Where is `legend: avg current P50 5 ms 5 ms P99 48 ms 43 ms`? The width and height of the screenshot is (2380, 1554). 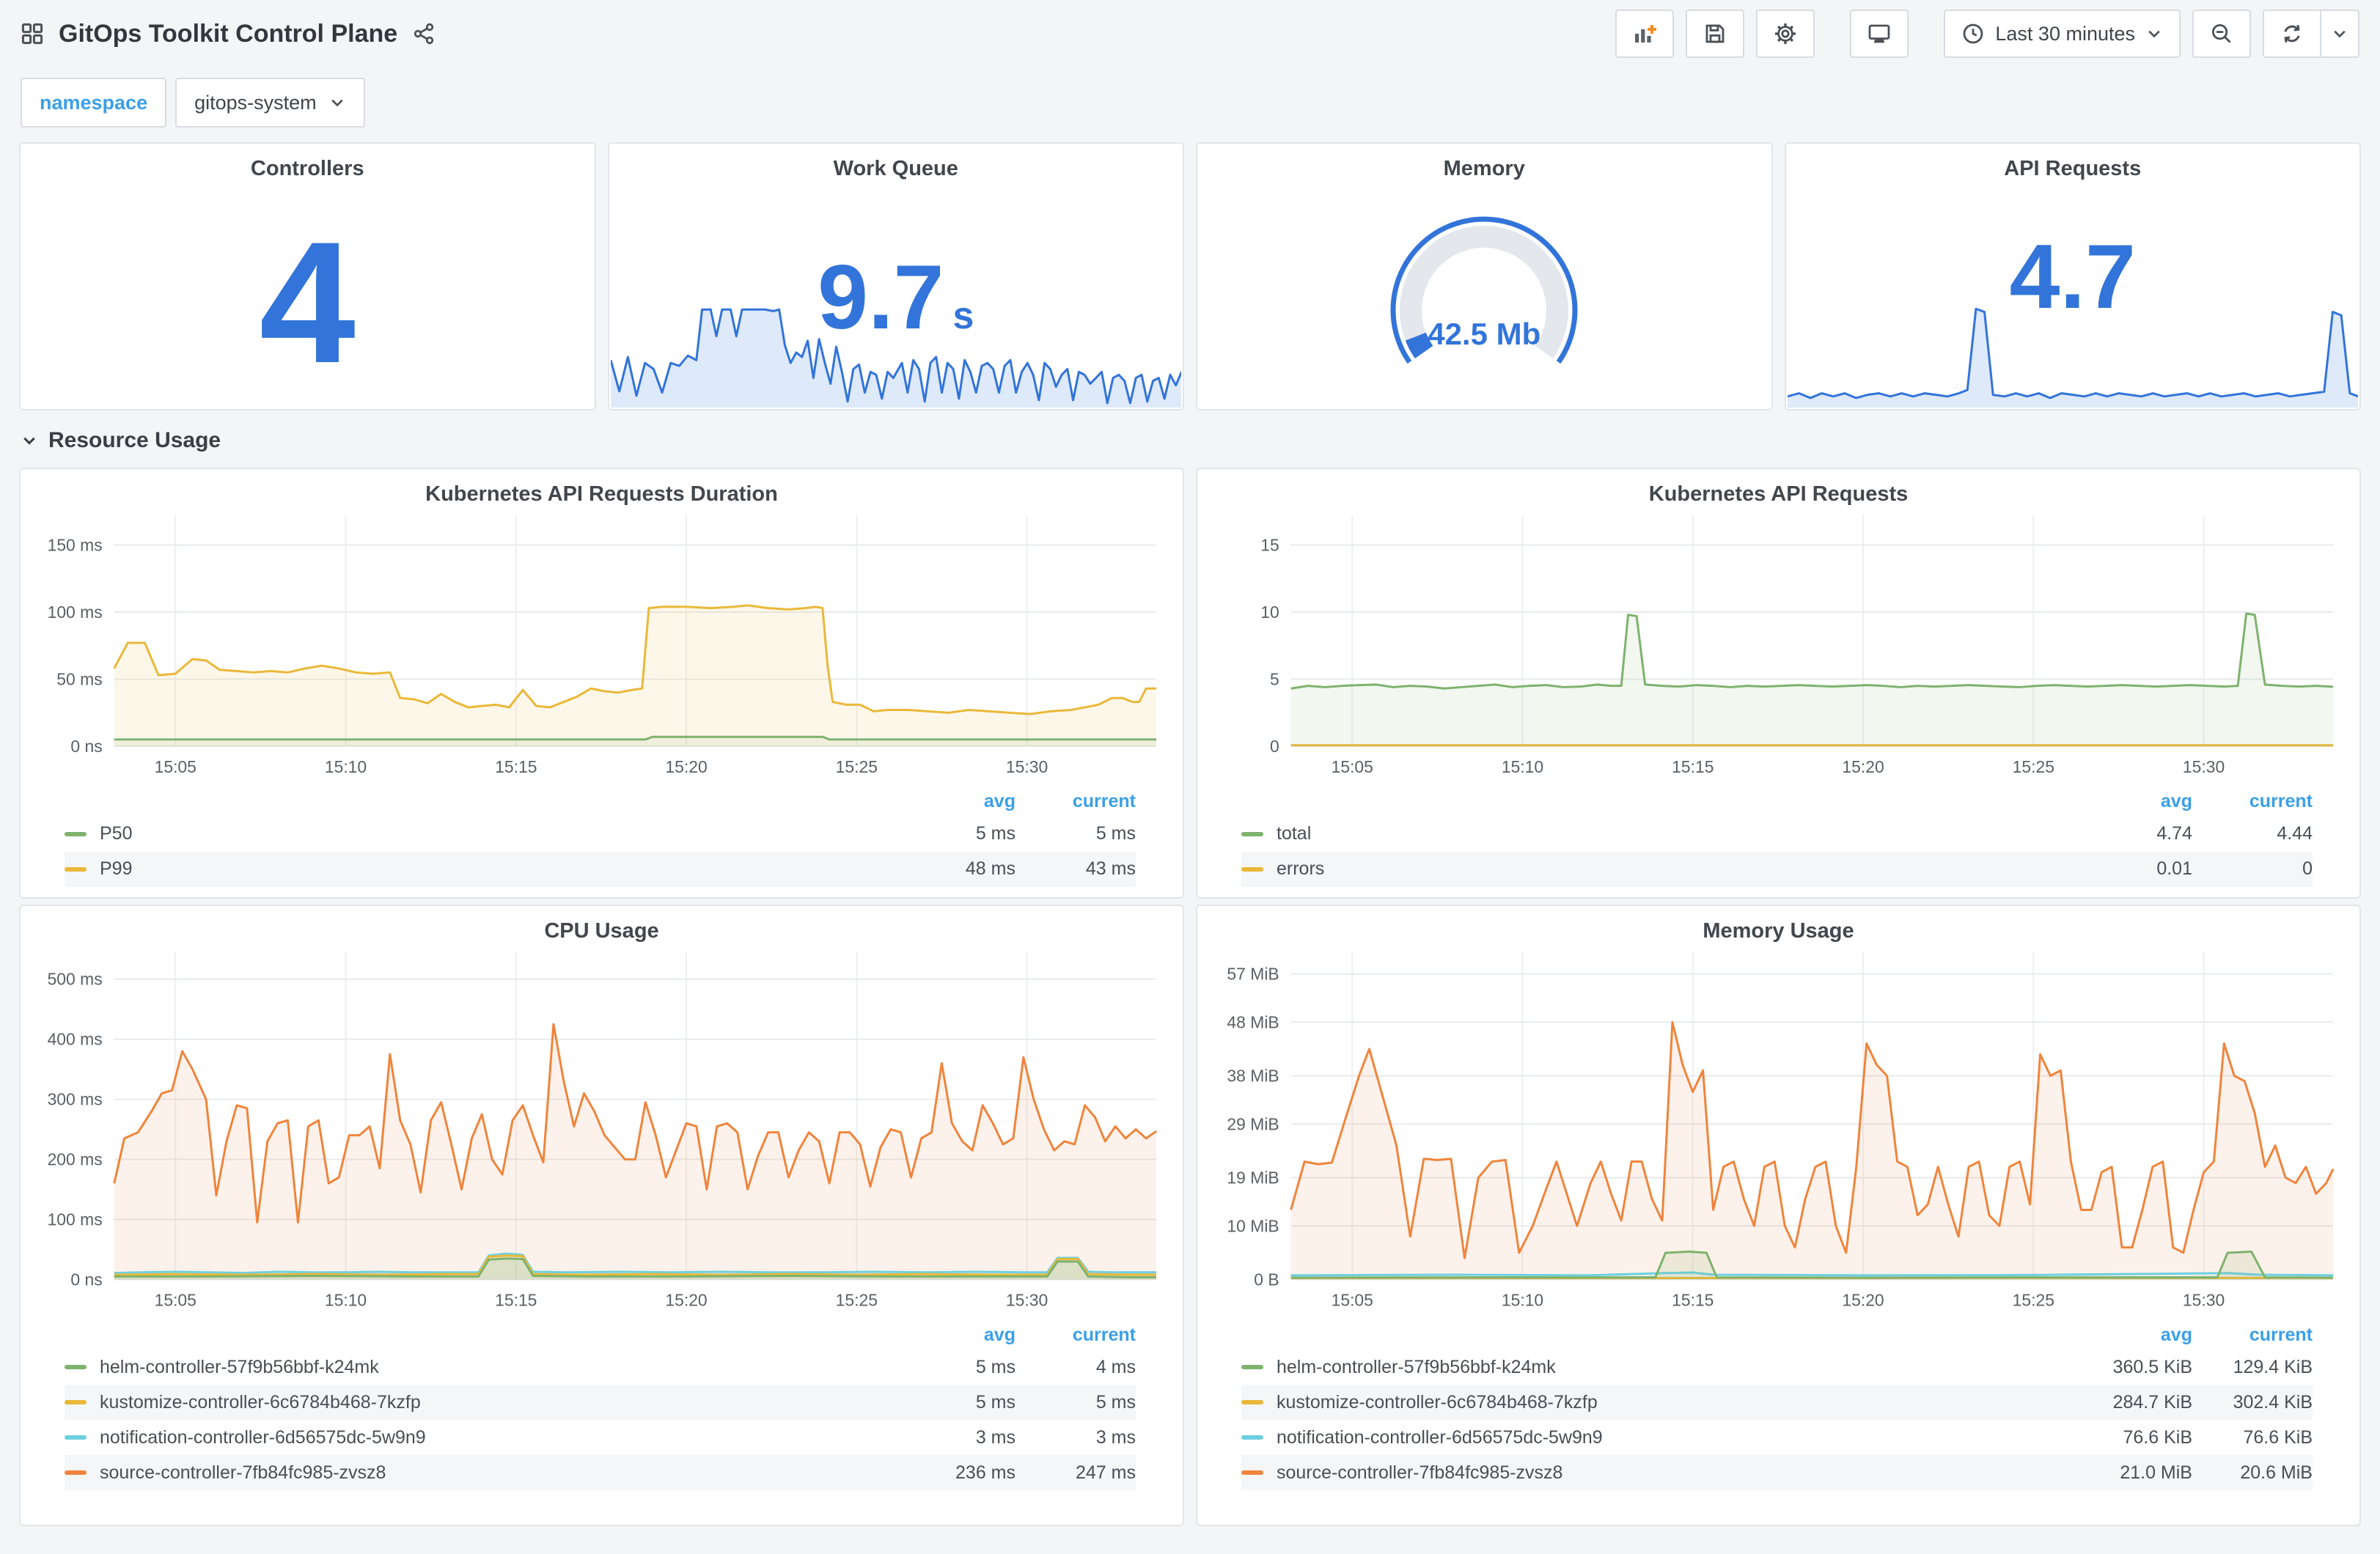
legend: avg current P50 5 ms 5 ms P99 48 ms 43 ms is located at coordinates (602, 840).